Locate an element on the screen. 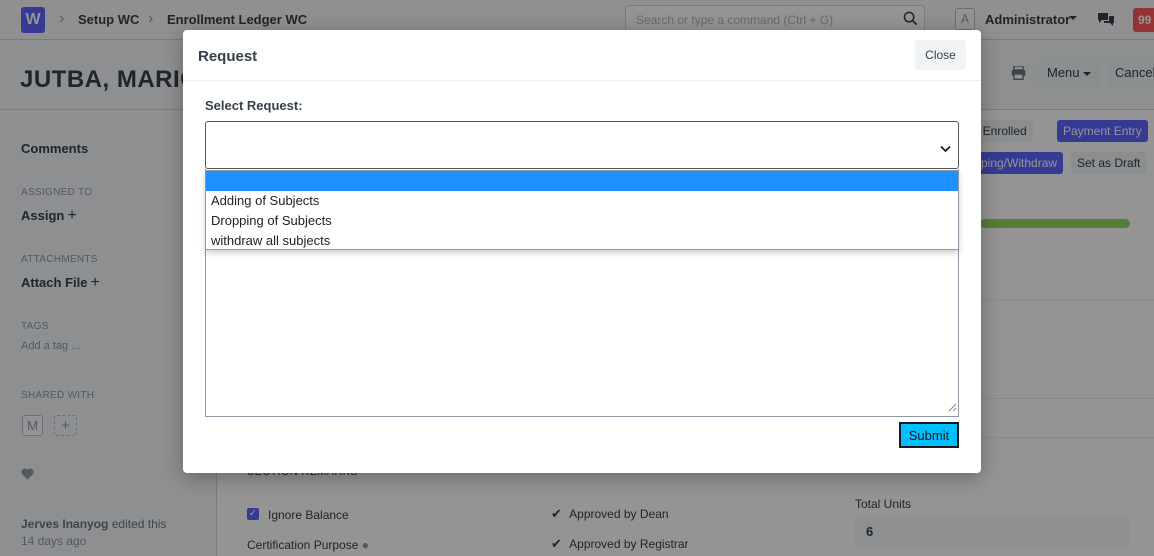  close-button: Close is located at coordinates (940, 55).